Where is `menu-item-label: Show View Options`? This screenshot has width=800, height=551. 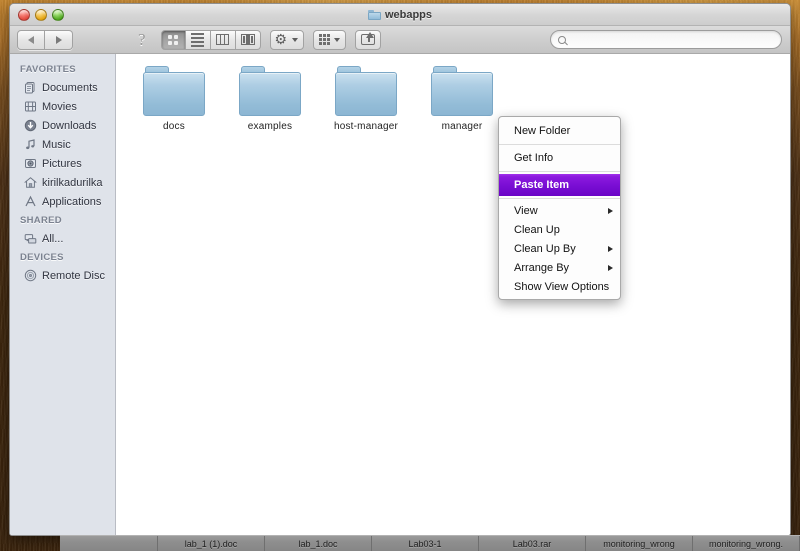
menu-item-label: Show View Options is located at coordinates (562, 286).